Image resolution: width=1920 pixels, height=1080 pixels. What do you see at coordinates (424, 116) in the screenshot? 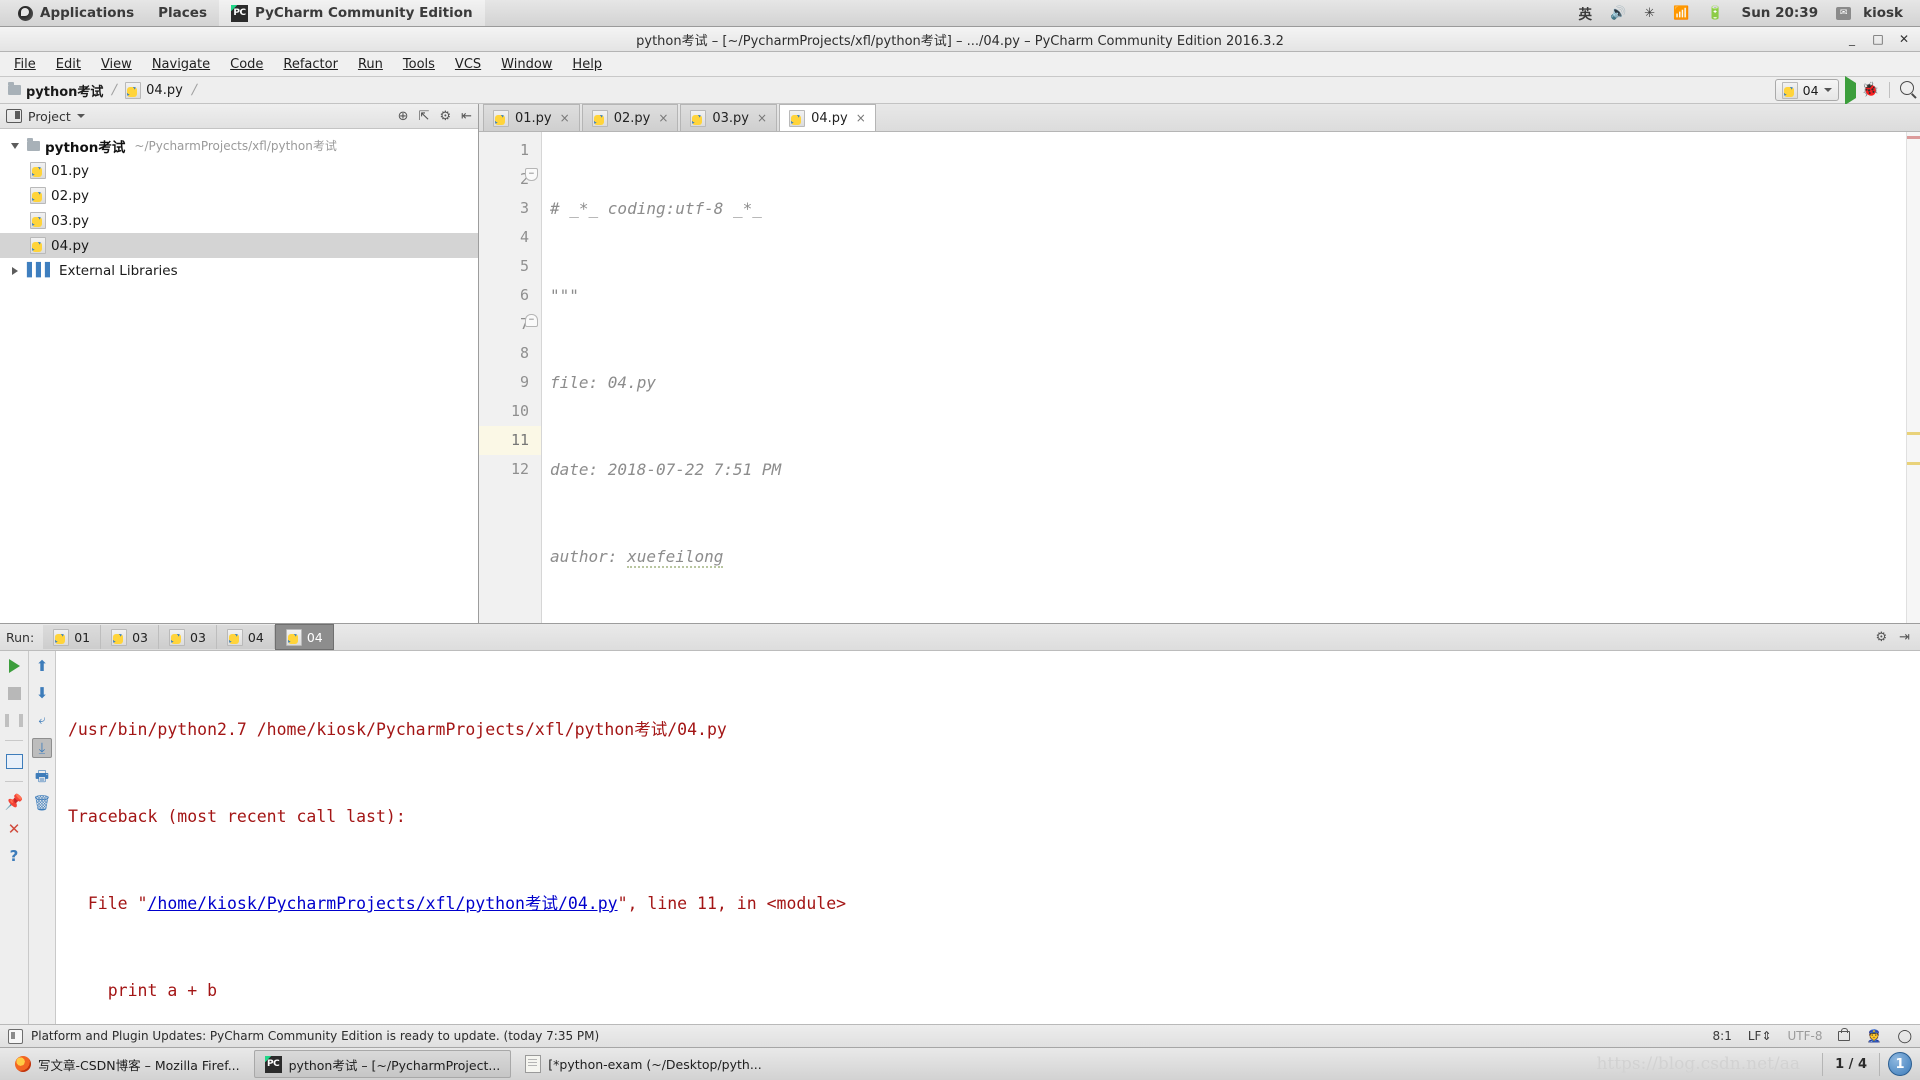
I see `collapse-all-icon: ⇱` at bounding box center [424, 116].